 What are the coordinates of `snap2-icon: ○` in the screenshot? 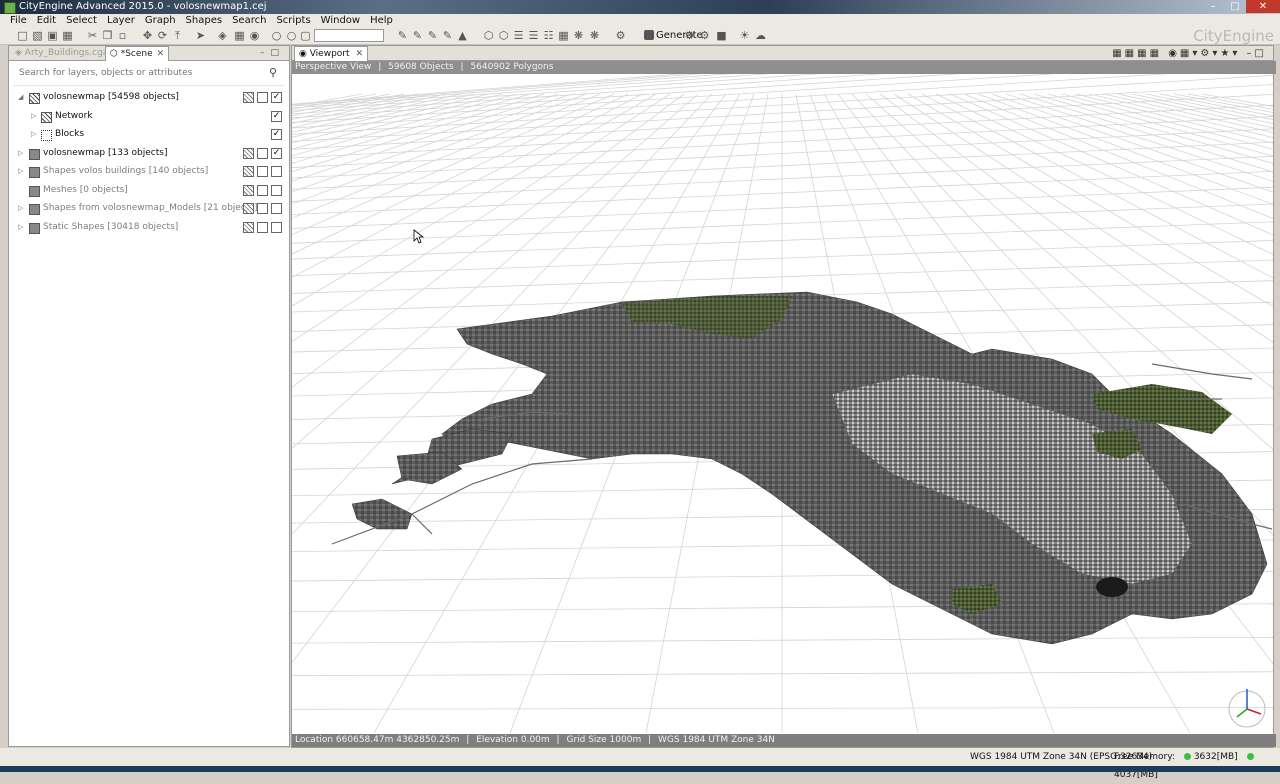 It's located at (291, 35).